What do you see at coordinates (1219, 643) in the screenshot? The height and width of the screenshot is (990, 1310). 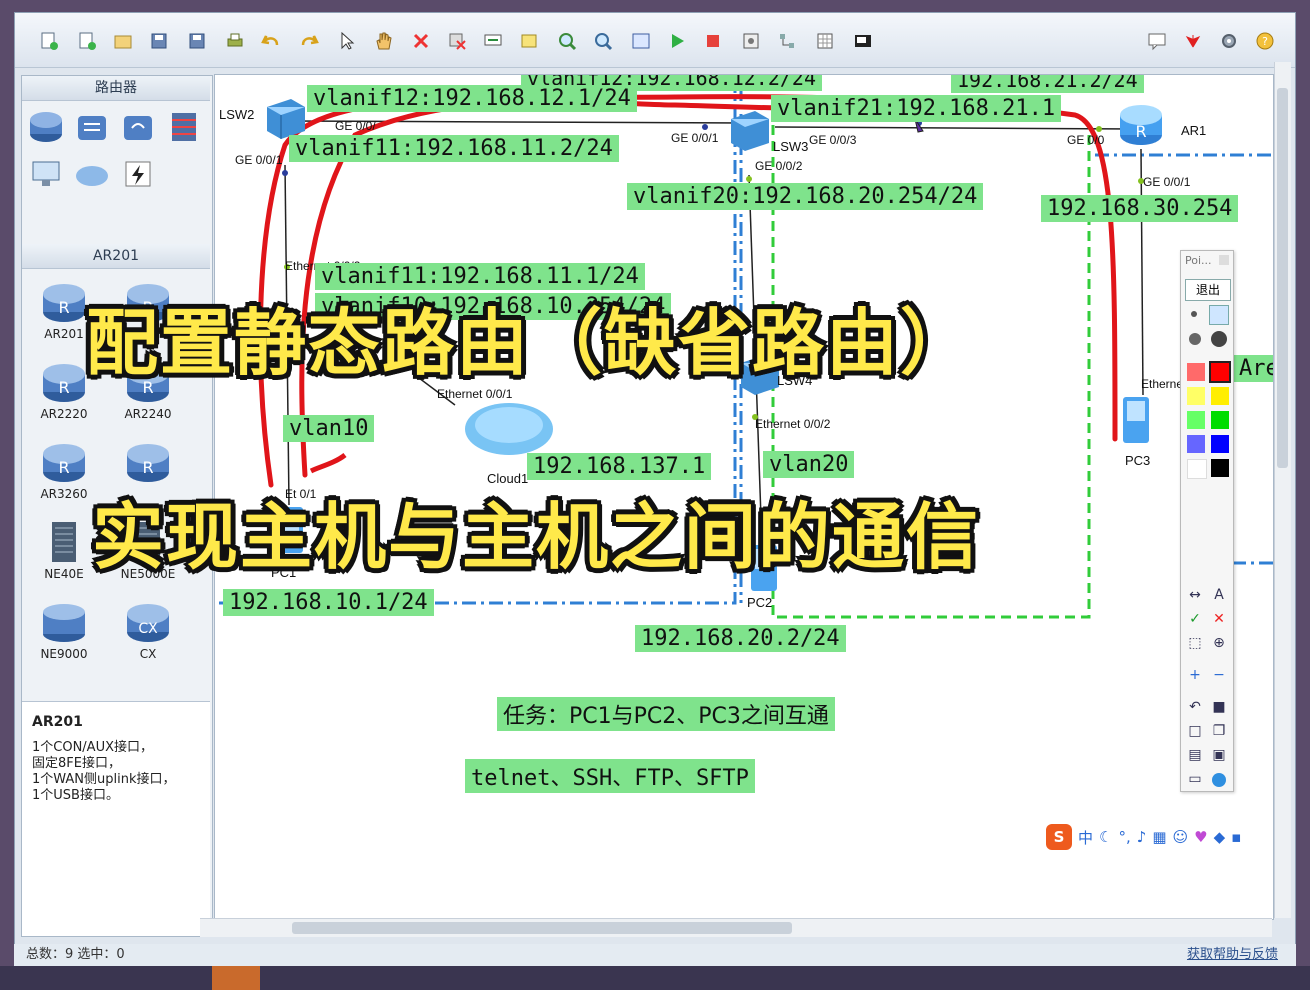 I see `zoom-tool-icon: ⊕` at bounding box center [1219, 643].